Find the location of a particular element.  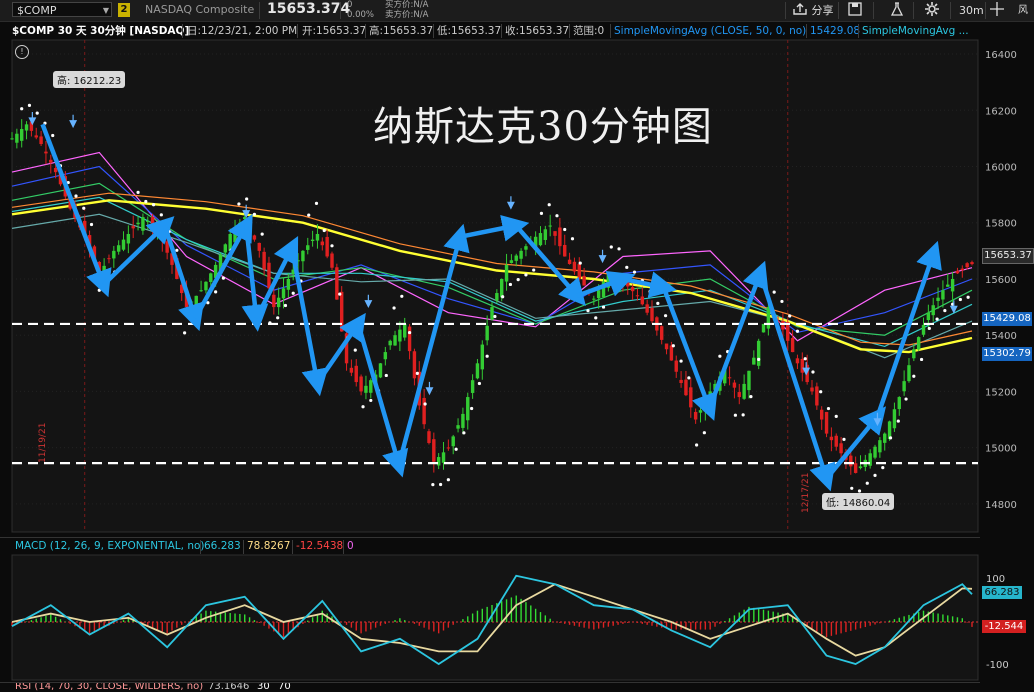

macd-zero: 0 is located at coordinates (350, 546).